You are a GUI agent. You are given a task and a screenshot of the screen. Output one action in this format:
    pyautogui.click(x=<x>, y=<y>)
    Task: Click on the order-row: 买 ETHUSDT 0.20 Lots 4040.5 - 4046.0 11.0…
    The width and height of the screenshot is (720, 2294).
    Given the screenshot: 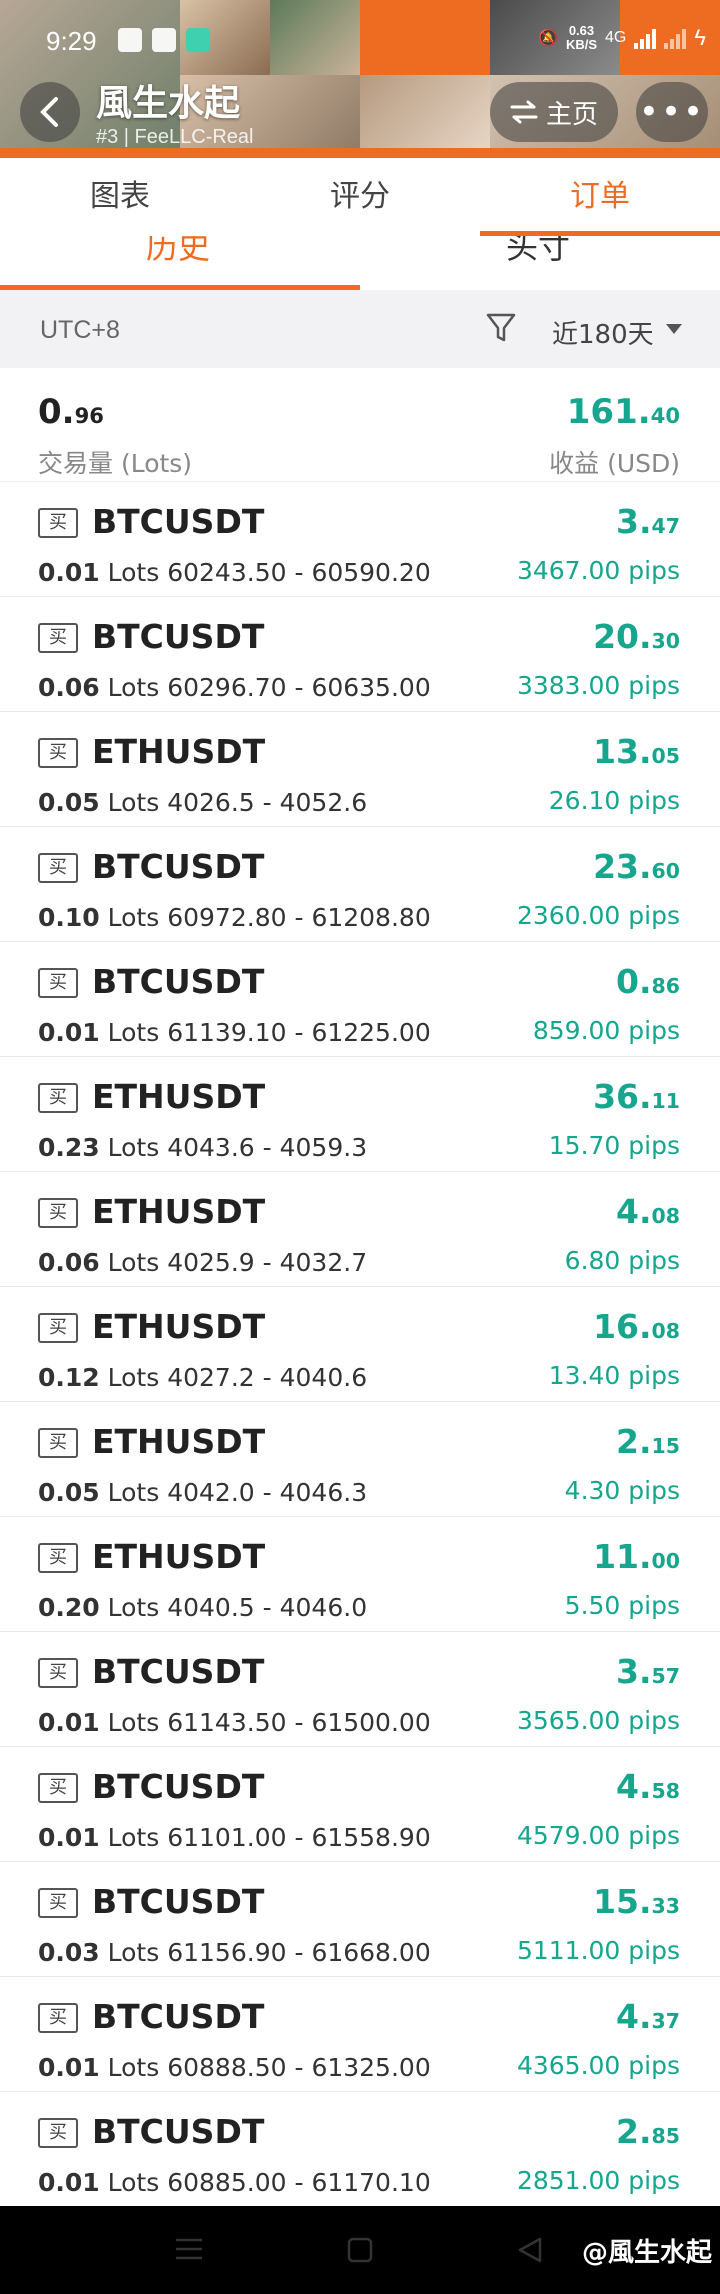 What is the action you would take?
    pyautogui.click(x=360, y=1574)
    